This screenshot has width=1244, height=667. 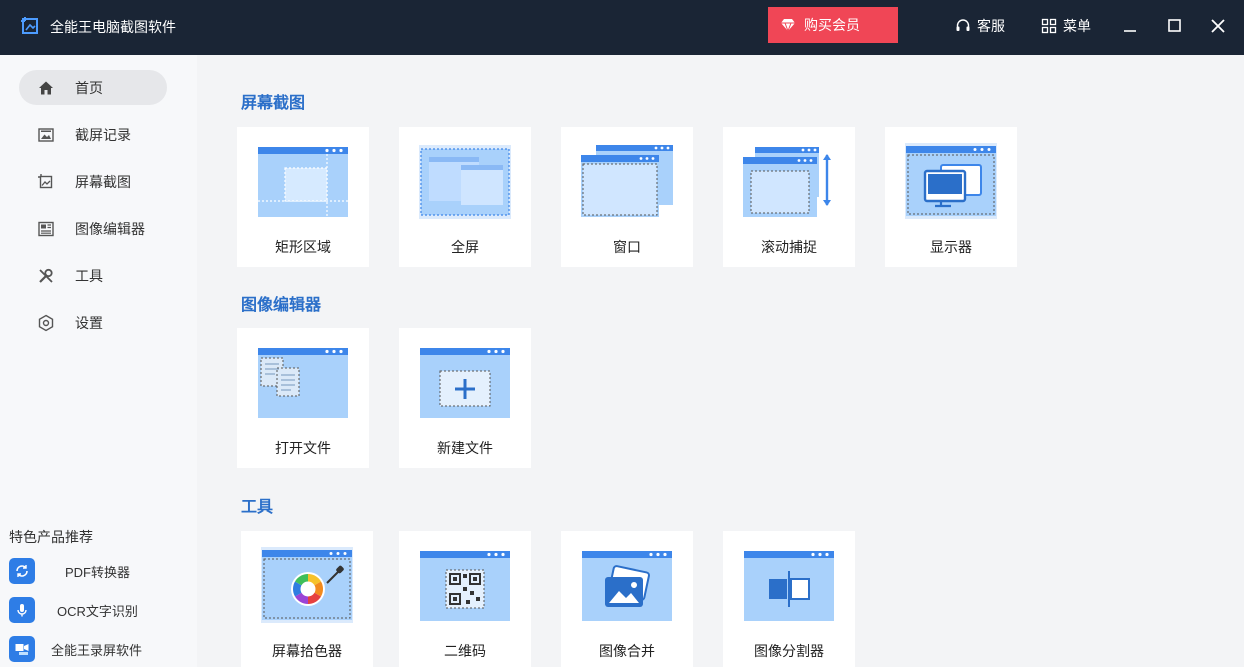 What do you see at coordinates (465, 182) in the screenshot?
I see `fullscreen-icon` at bounding box center [465, 182].